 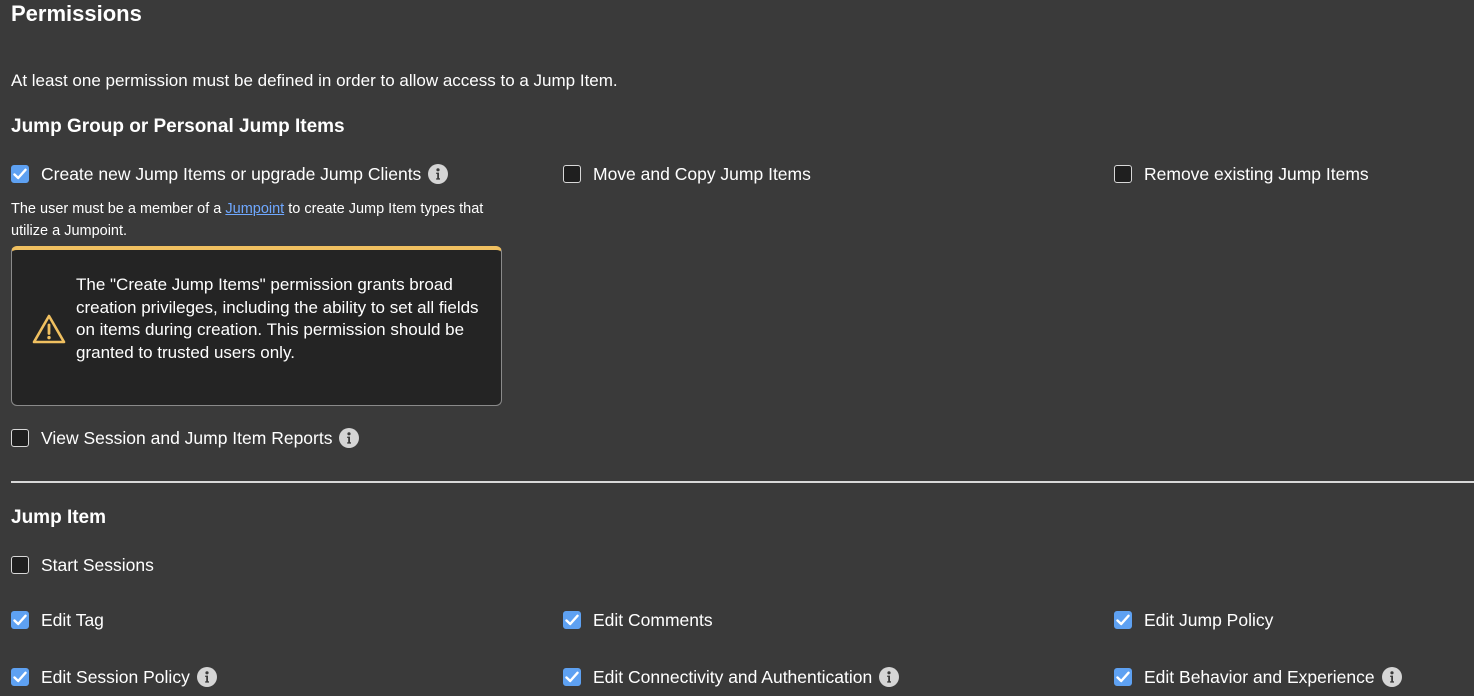 What do you see at coordinates (572, 174) in the screenshot?
I see `move-copy-checkbox` at bounding box center [572, 174].